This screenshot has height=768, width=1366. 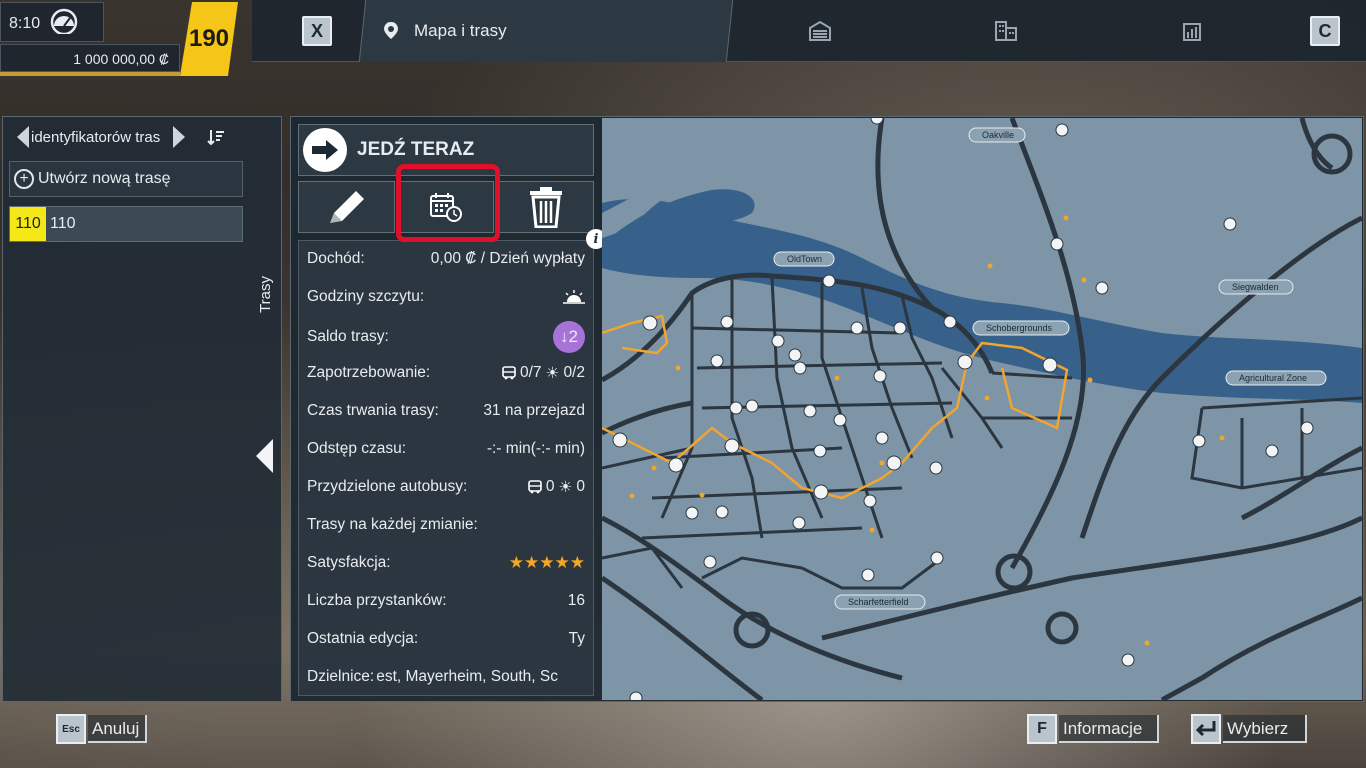 I want to click on select-button: Wybierz, so click(x=1249, y=729).